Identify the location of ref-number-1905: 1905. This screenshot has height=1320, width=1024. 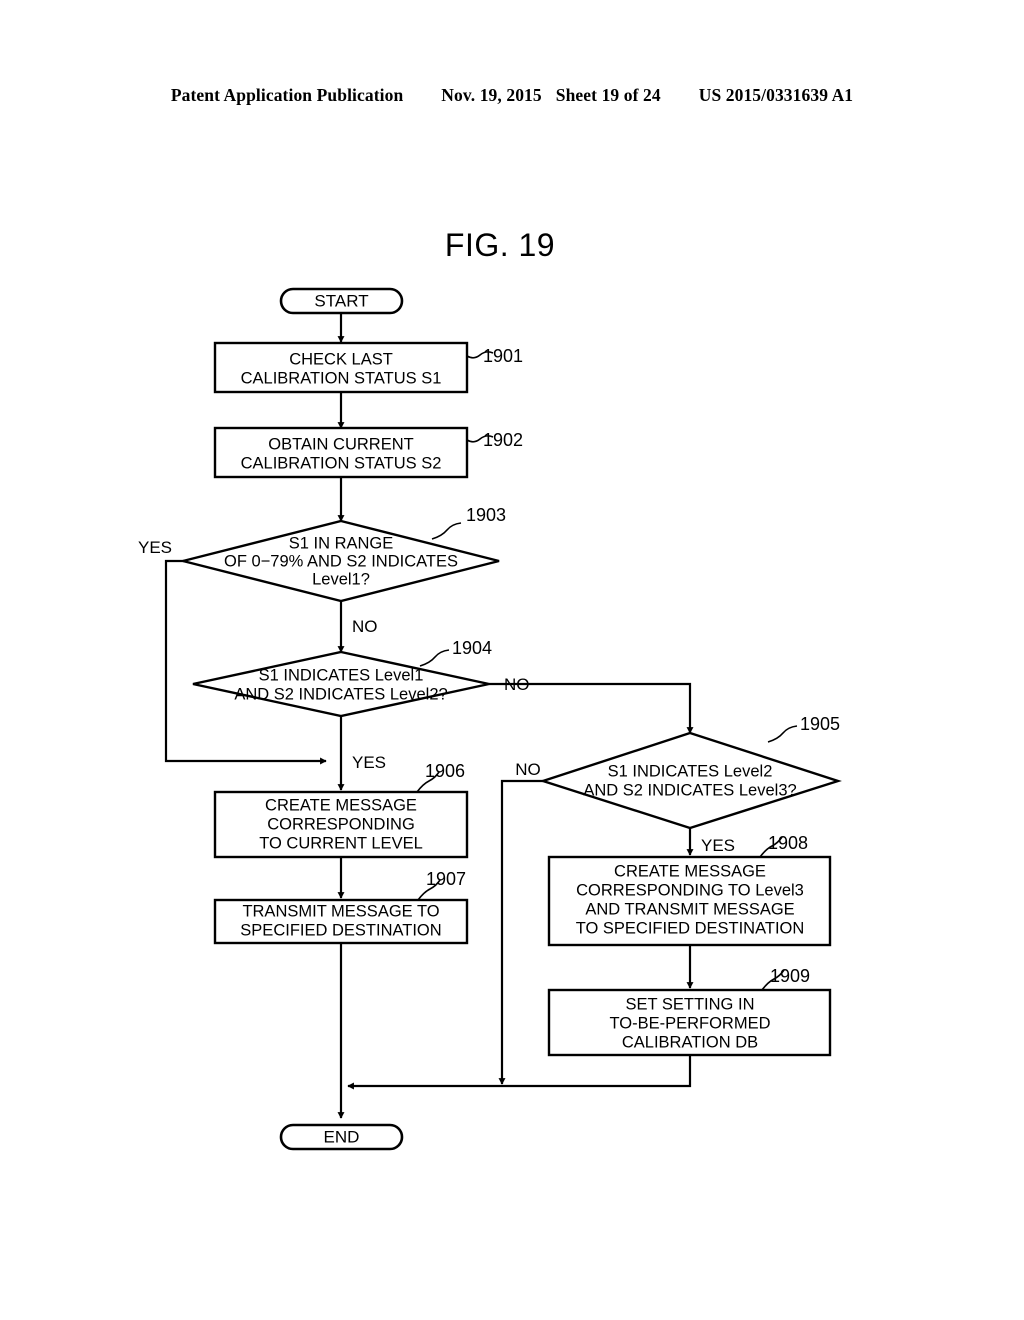
(820, 724).